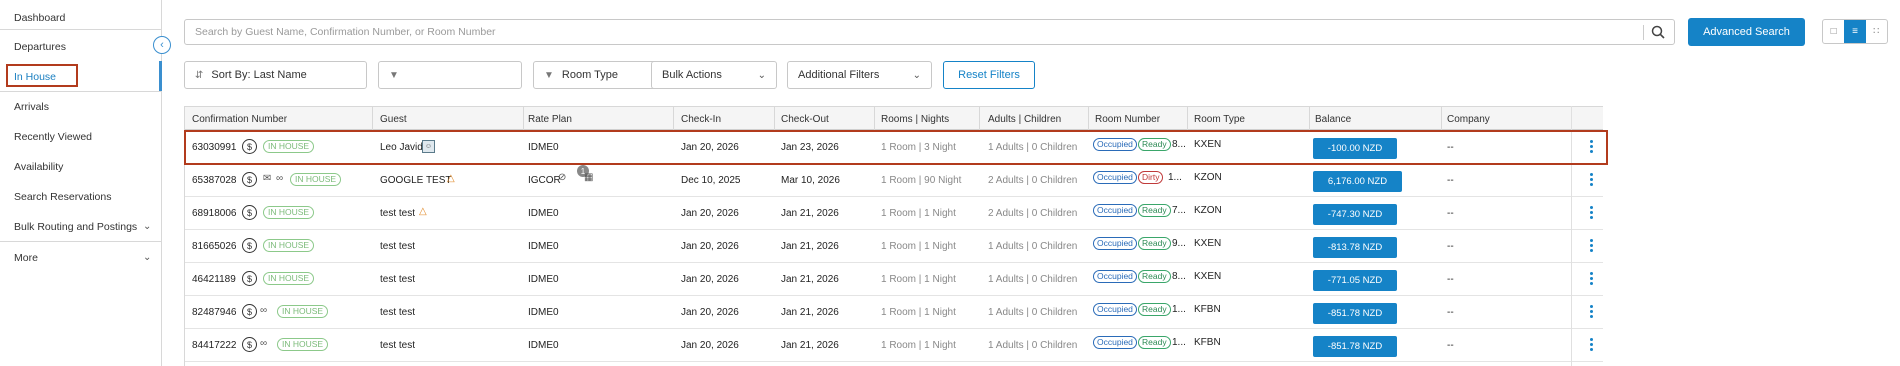 This screenshot has height=366, width=1900. What do you see at coordinates (38, 167) in the screenshot?
I see `sidebar-item-availability: Availability` at bounding box center [38, 167].